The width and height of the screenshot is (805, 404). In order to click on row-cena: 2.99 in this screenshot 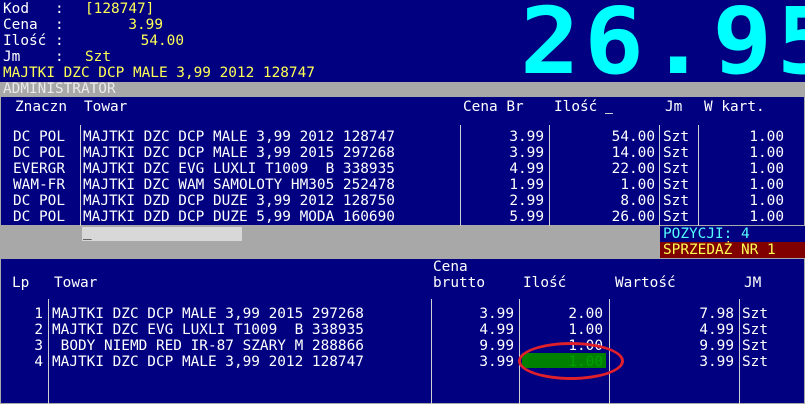, I will do `click(526, 201)`.